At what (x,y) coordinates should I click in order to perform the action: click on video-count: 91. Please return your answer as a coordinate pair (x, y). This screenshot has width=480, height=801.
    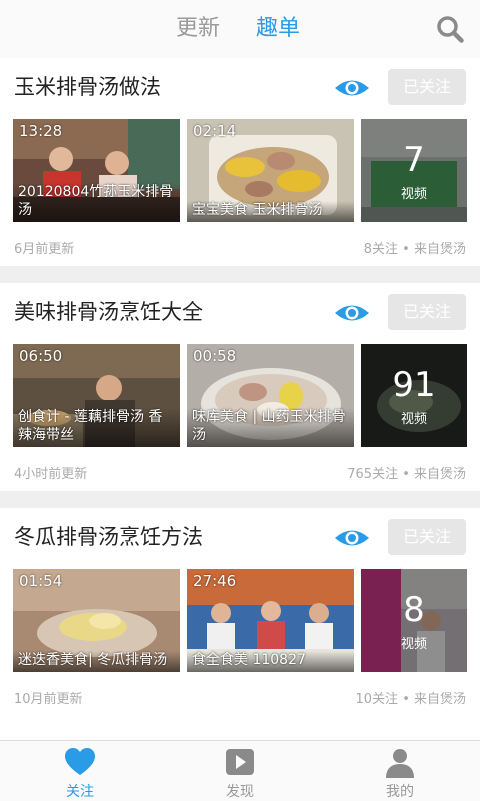
    Looking at the image, I should click on (414, 385).